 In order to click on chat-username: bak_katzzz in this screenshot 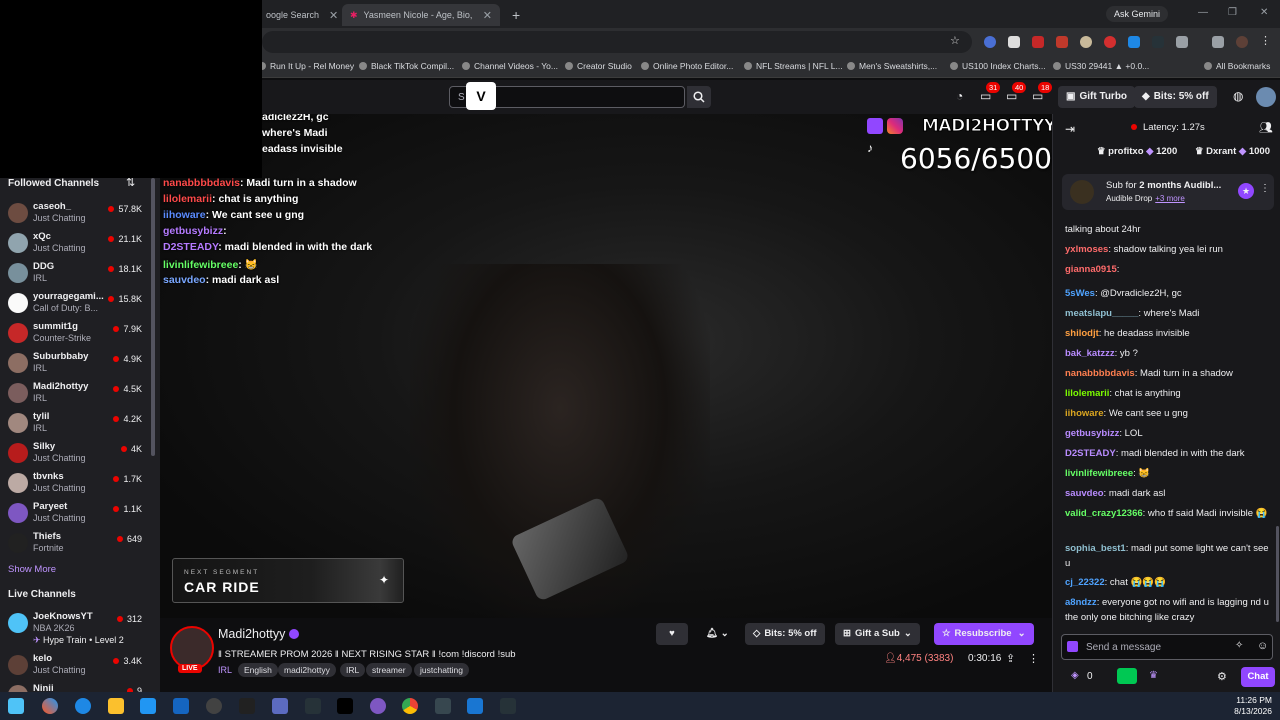, I will do `click(1090, 353)`.